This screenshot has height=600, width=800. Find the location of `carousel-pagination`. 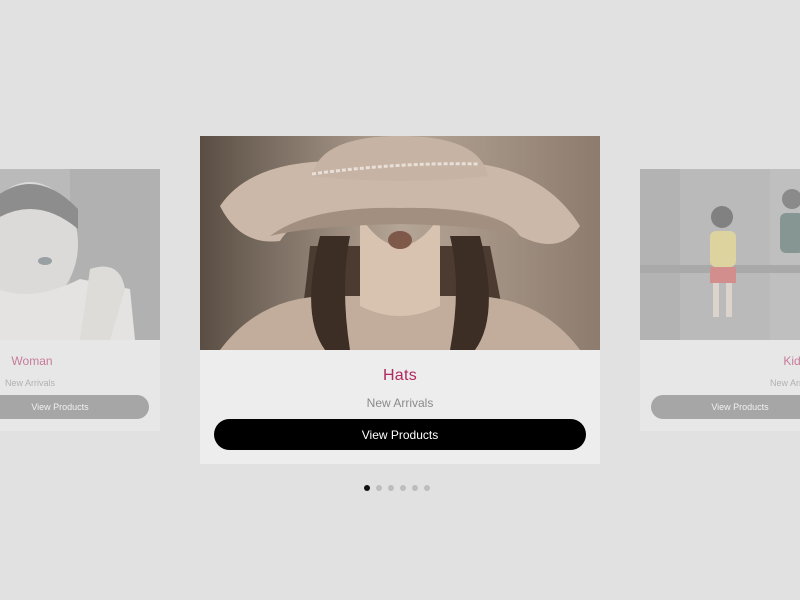

carousel-pagination is located at coordinates (397, 488).